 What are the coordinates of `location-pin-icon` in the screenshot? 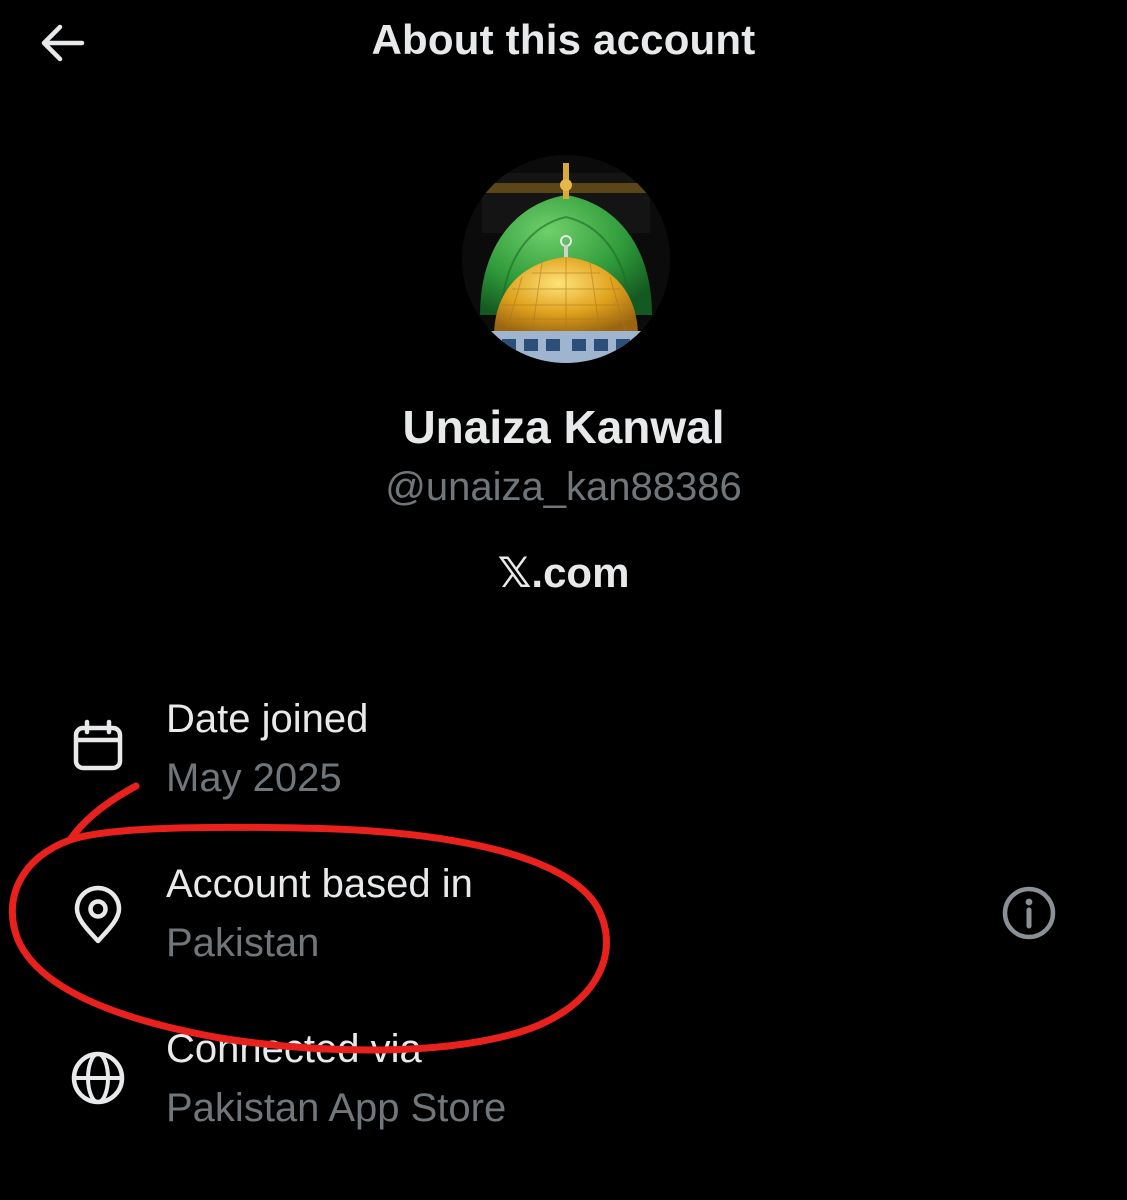 It's located at (98, 915).